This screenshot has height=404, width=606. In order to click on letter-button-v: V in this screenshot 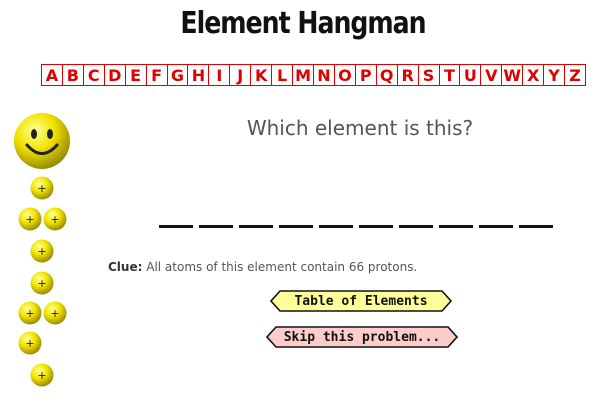, I will do `click(492, 75)`.